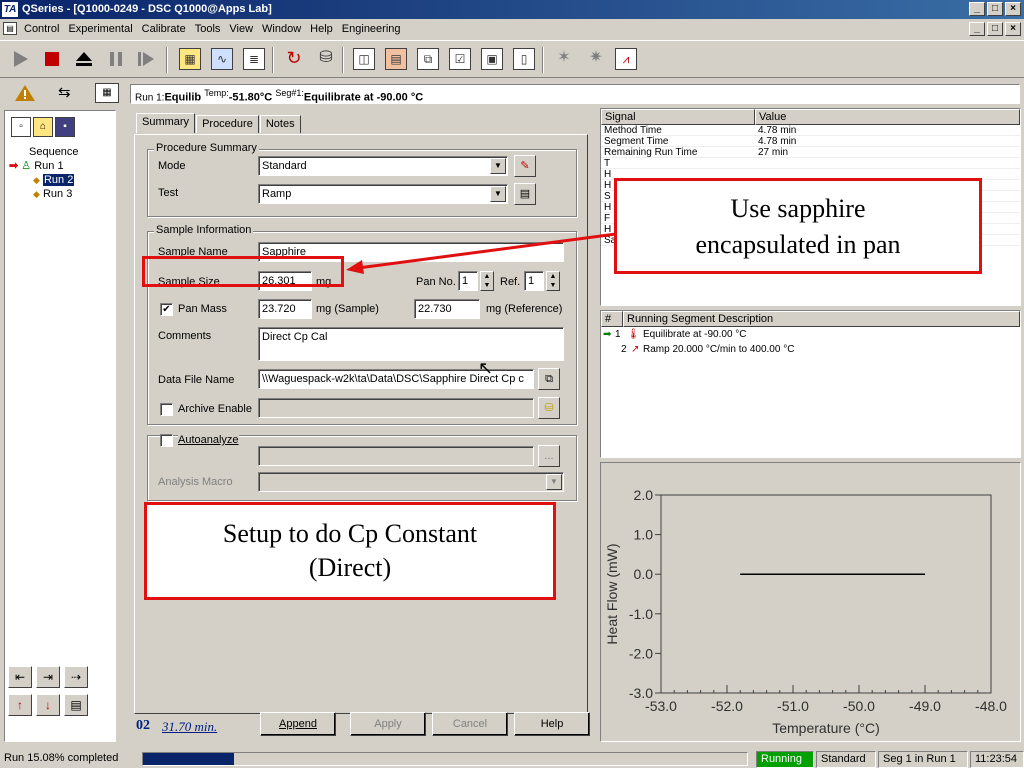  I want to click on menu-view: View, so click(241, 29).